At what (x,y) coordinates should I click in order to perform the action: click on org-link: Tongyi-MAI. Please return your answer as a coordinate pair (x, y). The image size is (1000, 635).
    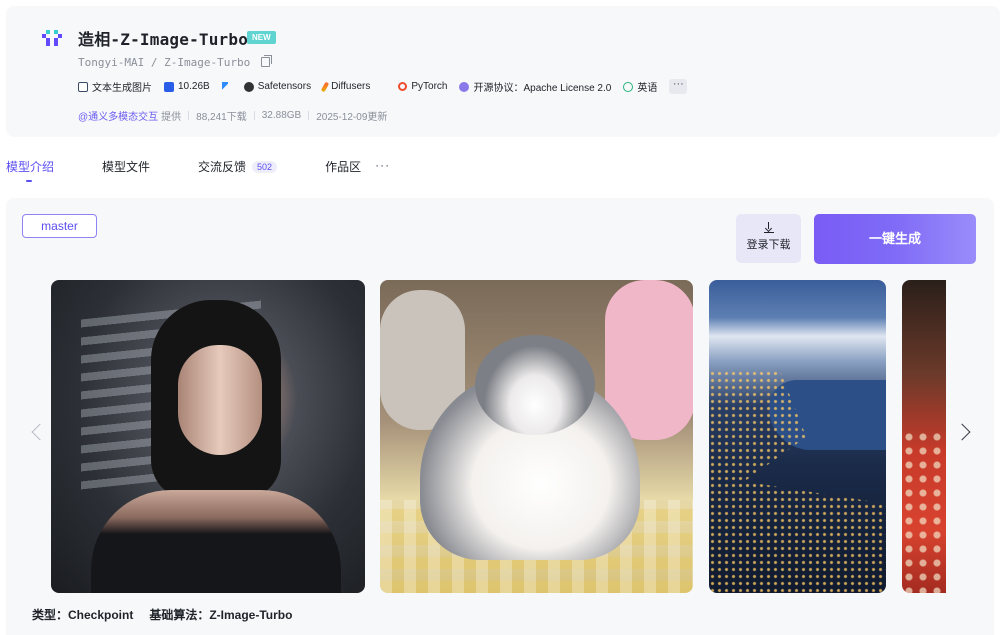
    Looking at the image, I should click on (111, 62).